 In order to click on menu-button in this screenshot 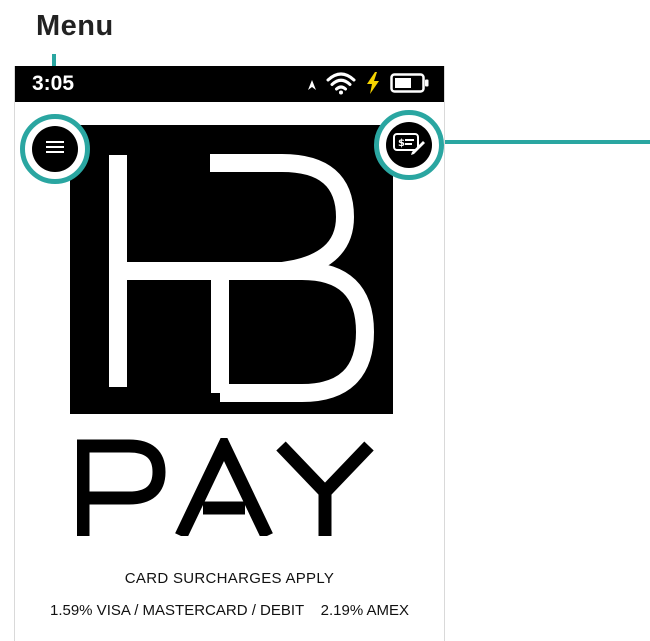, I will do `click(55, 149)`.